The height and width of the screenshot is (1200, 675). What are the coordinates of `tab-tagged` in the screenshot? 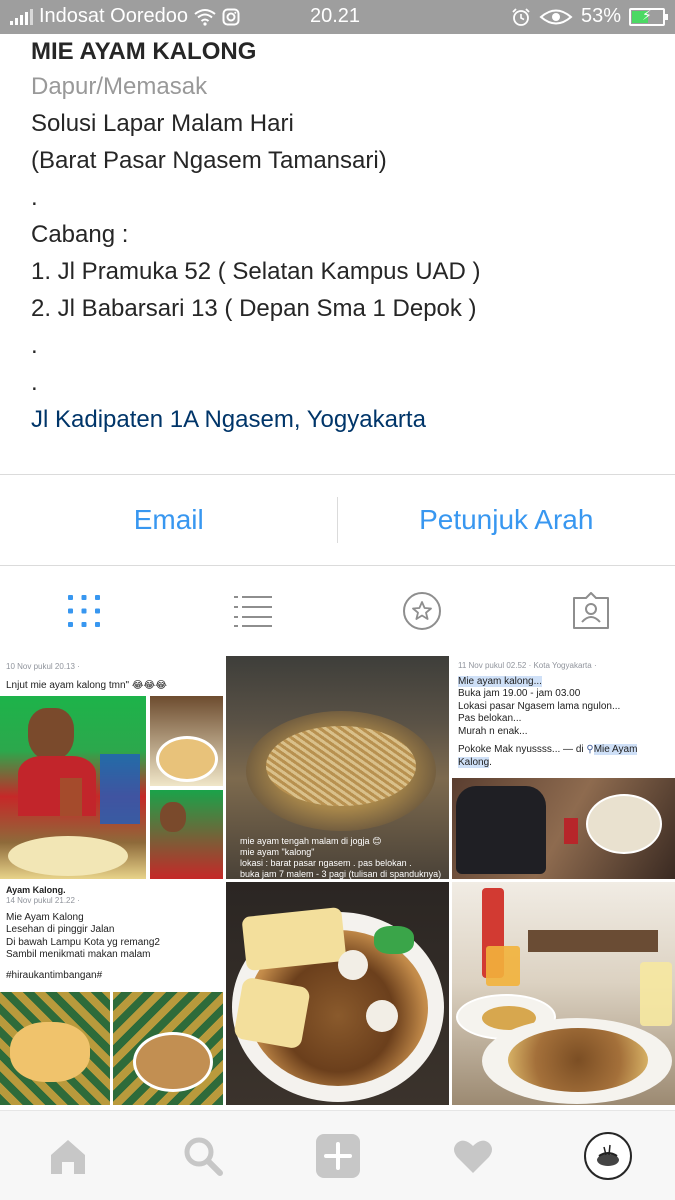 It's located at (590, 611).